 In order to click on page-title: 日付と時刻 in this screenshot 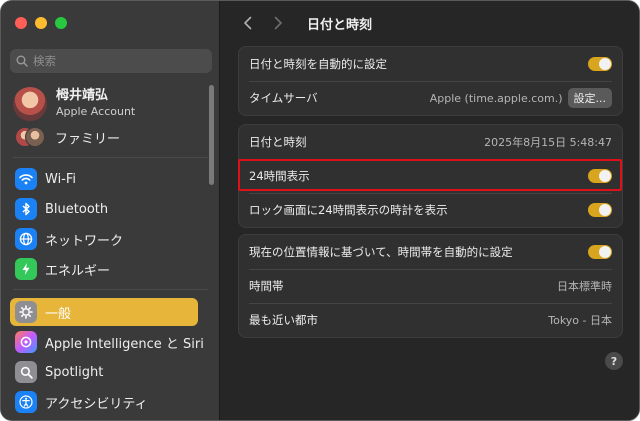, I will do `click(340, 25)`.